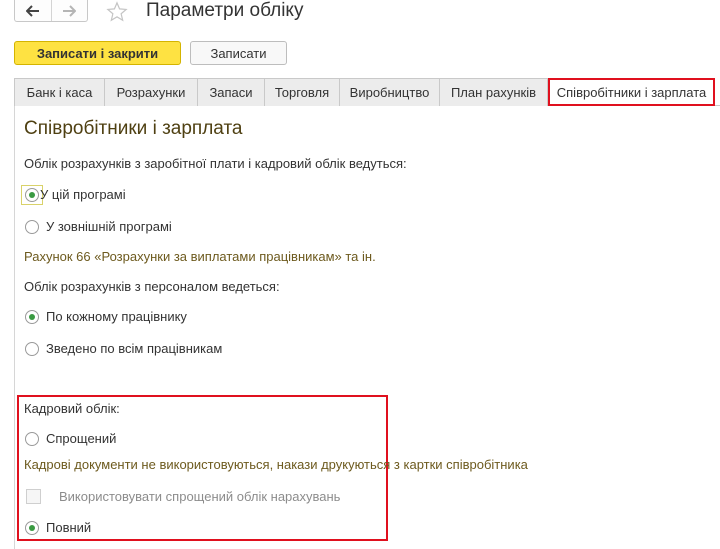 The image size is (720, 549). Describe the element at coordinates (493, 92) in the screenshot. I see `tab-chart-of-accounts: План рахунків` at that location.